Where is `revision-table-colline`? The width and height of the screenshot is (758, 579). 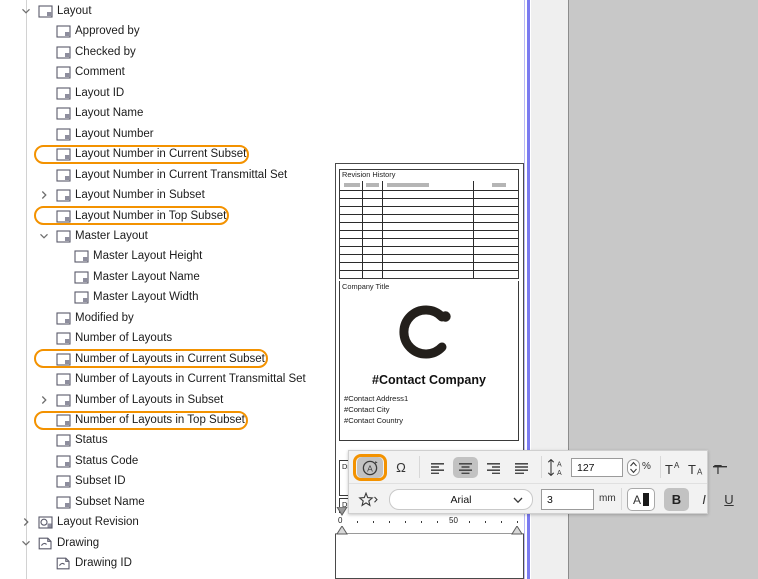
revision-table-colline is located at coordinates (362, 229).